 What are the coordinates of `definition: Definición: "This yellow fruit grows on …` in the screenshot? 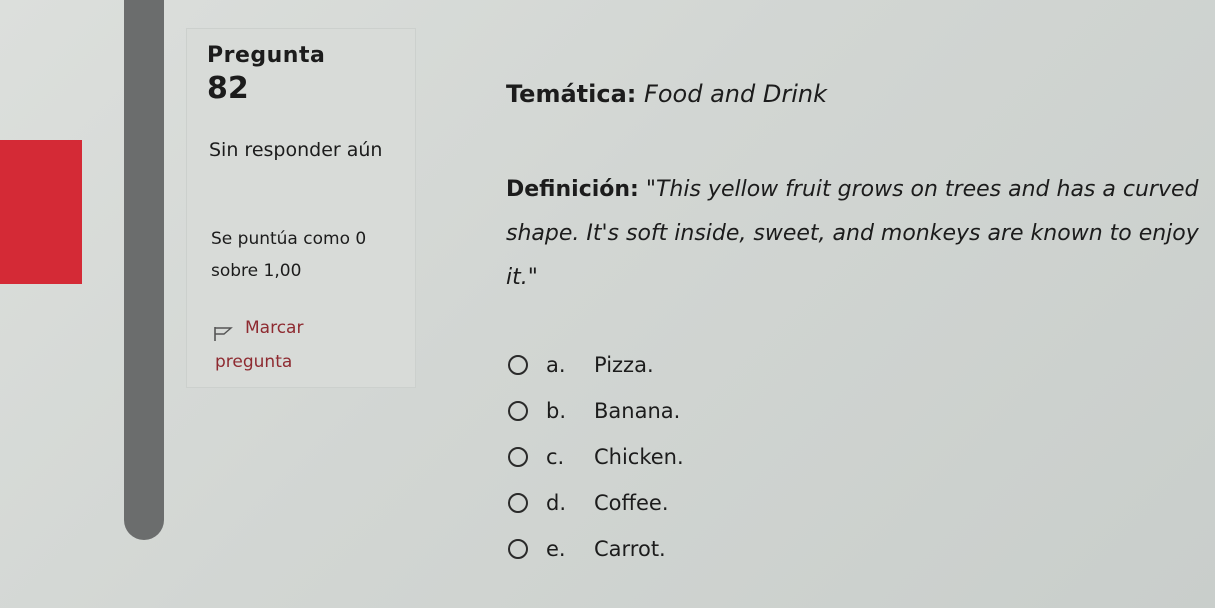 It's located at (860, 234).